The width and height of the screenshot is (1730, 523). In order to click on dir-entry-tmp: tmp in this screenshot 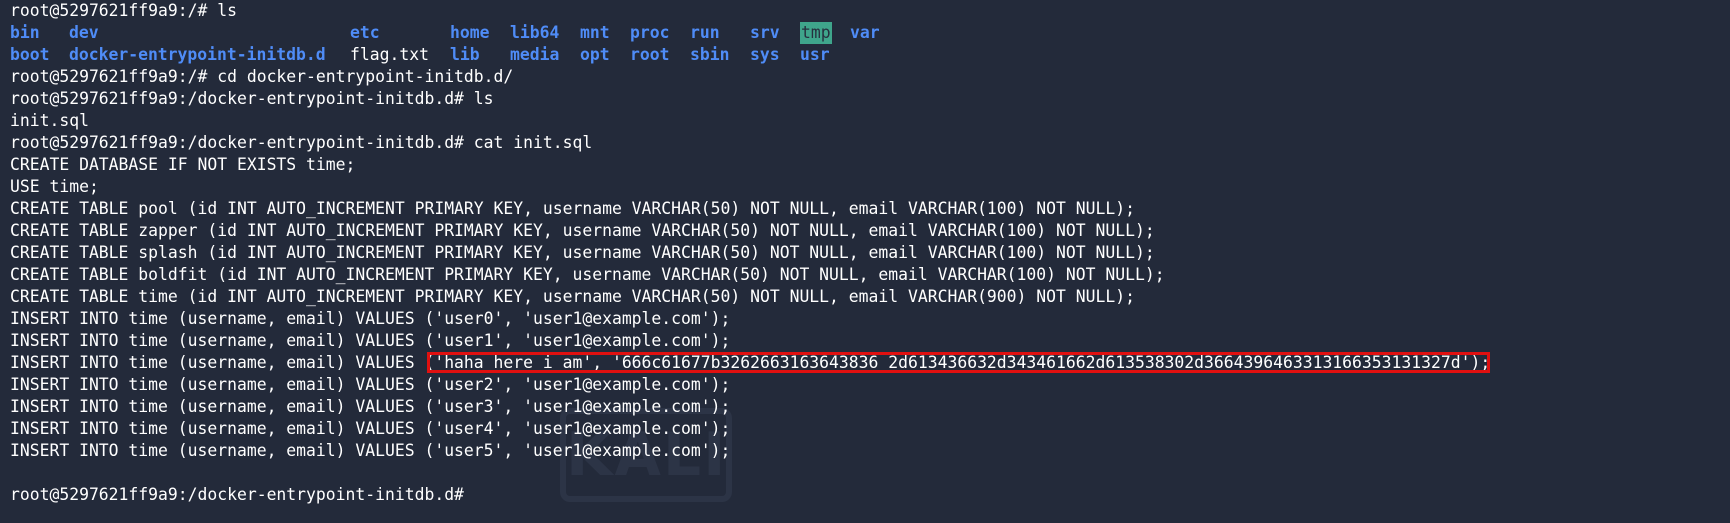, I will do `click(816, 33)`.